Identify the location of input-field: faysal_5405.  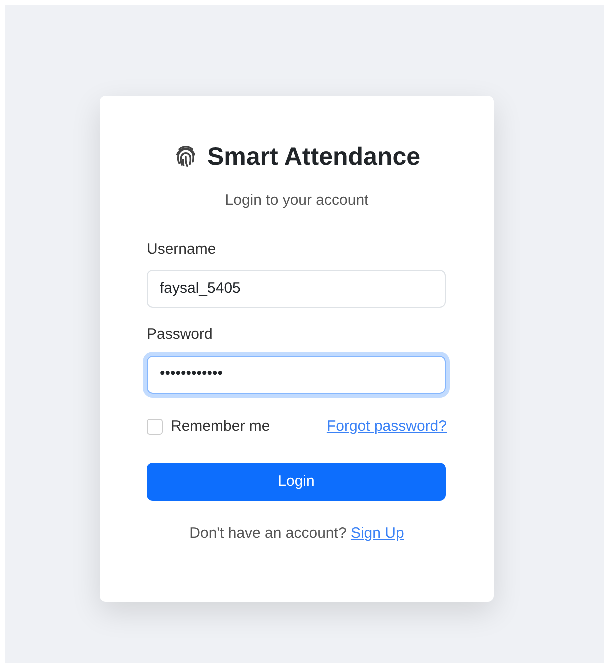
(296, 289).